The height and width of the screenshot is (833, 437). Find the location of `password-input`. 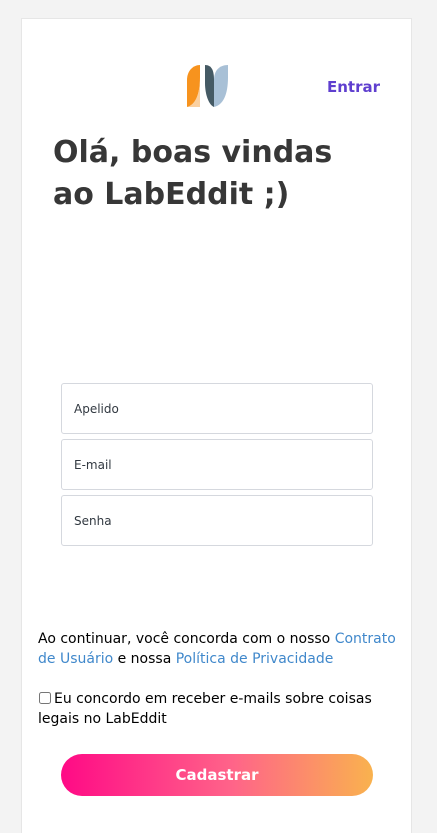

password-input is located at coordinates (217, 520).